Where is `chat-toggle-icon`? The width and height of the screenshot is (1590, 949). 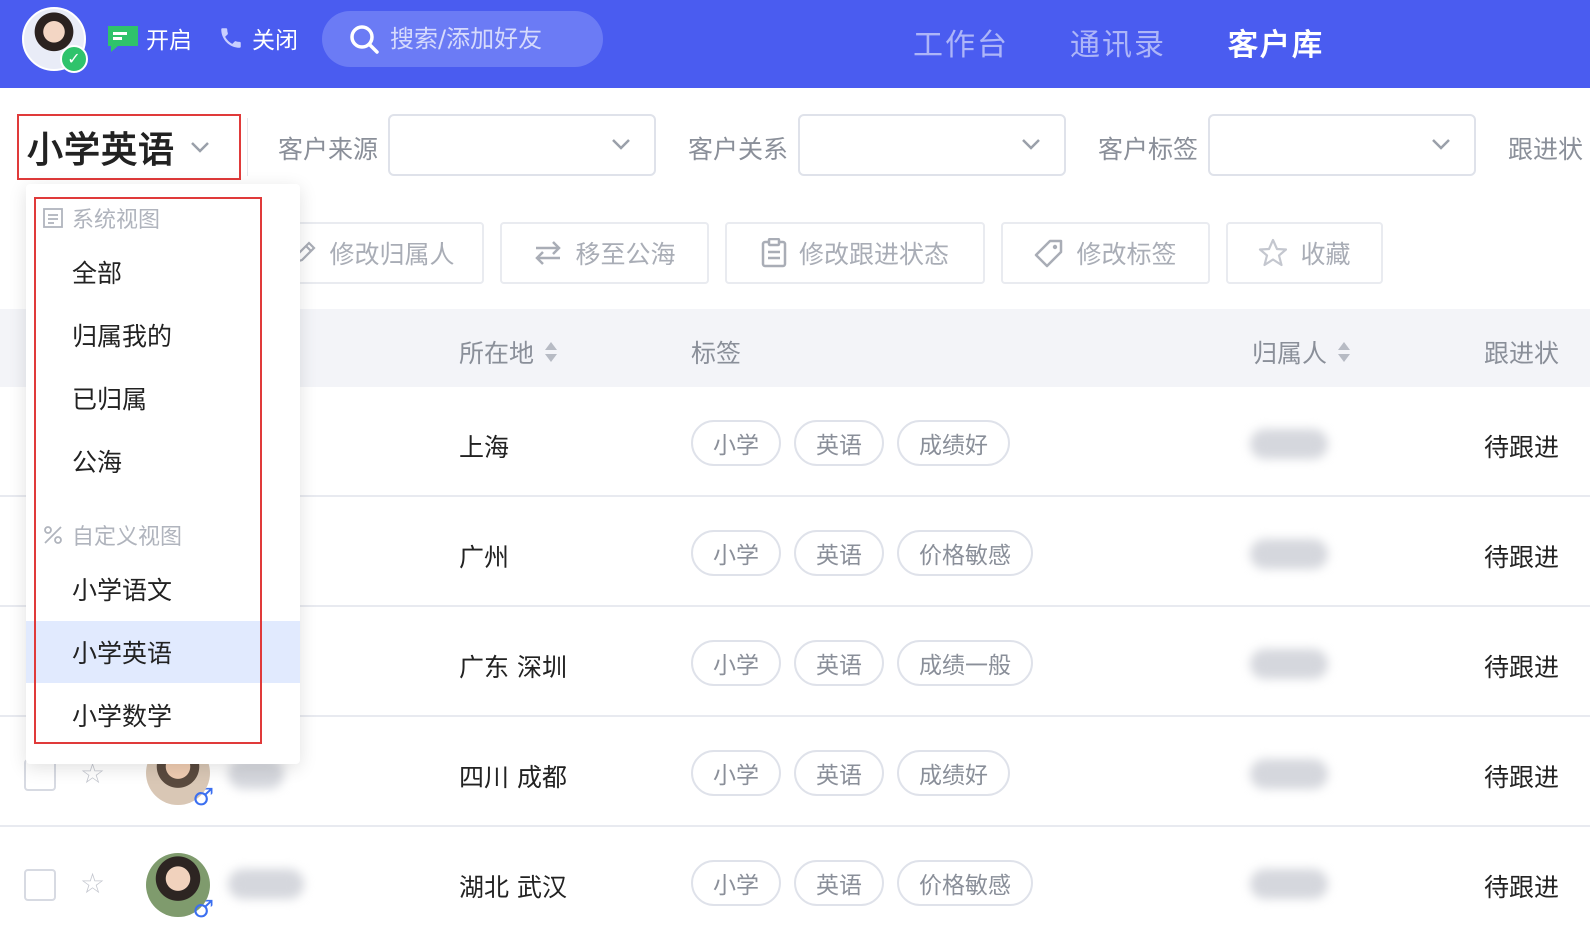
chat-toggle-icon is located at coordinates (123, 38).